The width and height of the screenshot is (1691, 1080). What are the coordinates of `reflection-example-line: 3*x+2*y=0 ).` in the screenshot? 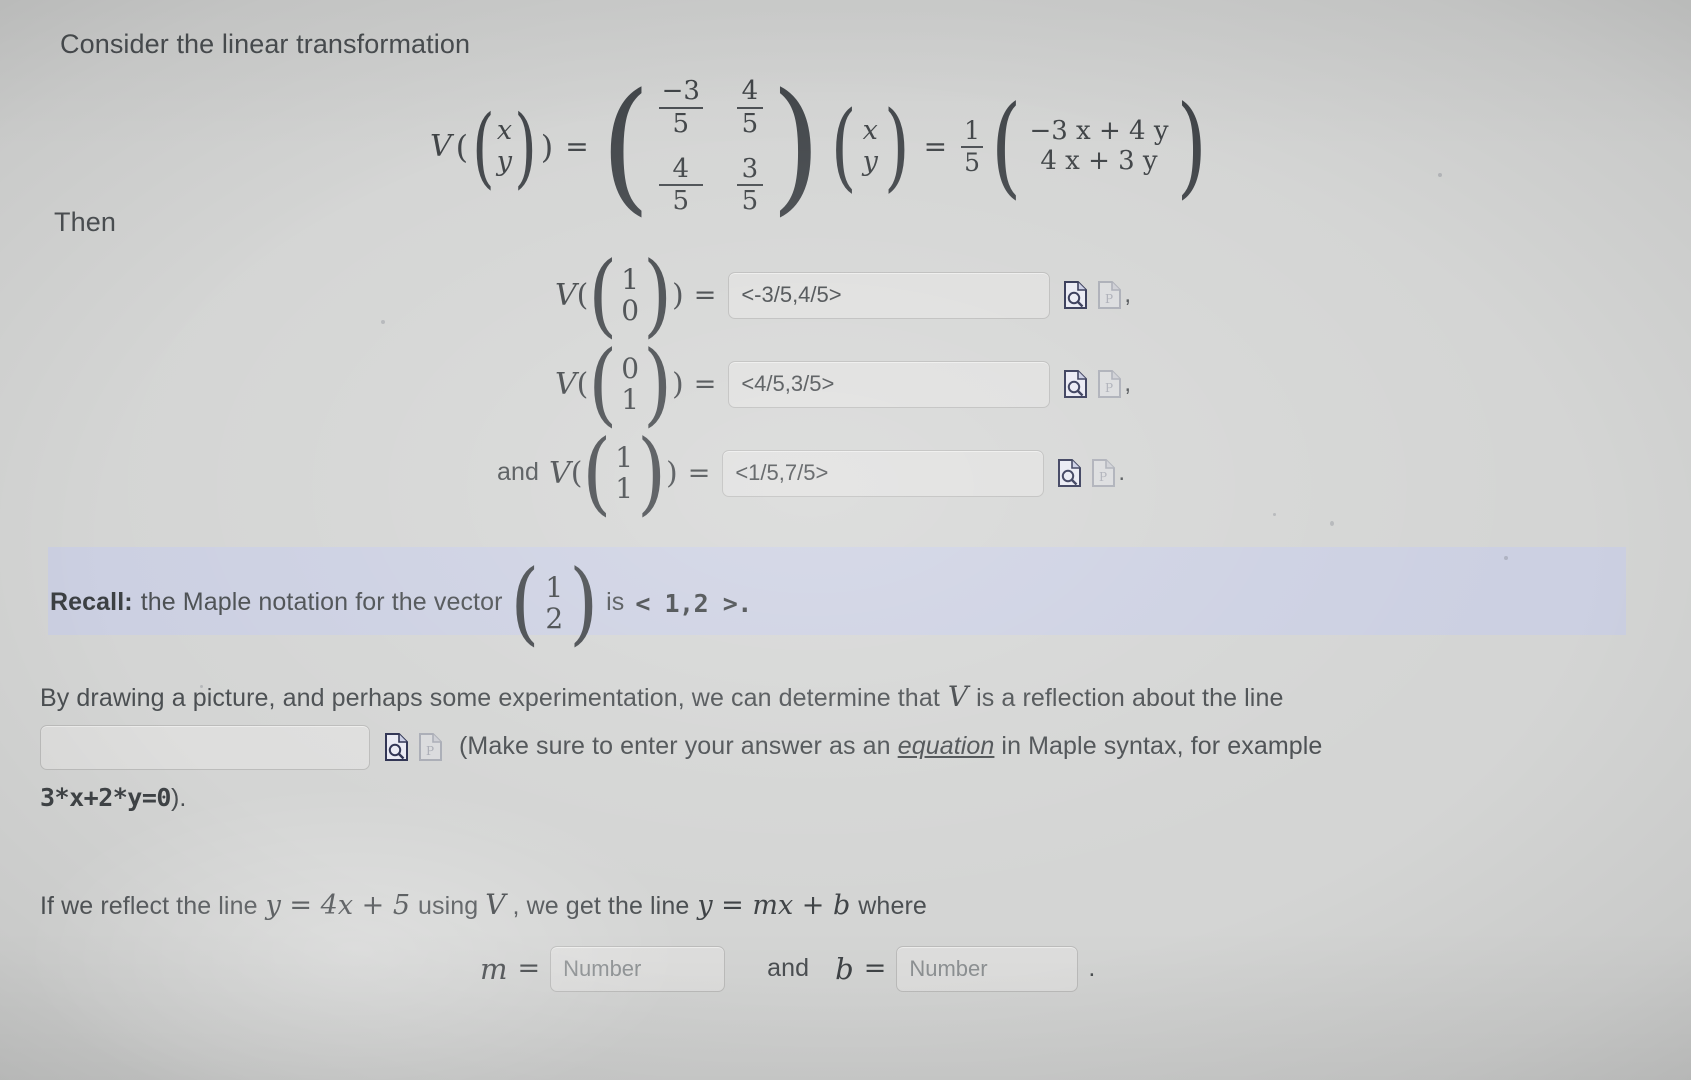 It's located at (820, 799).